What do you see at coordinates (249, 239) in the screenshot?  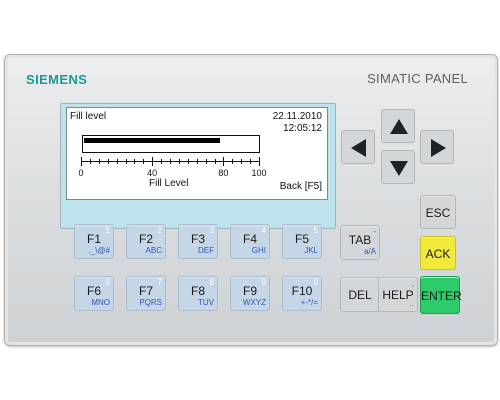 I see `key-label: F4` at bounding box center [249, 239].